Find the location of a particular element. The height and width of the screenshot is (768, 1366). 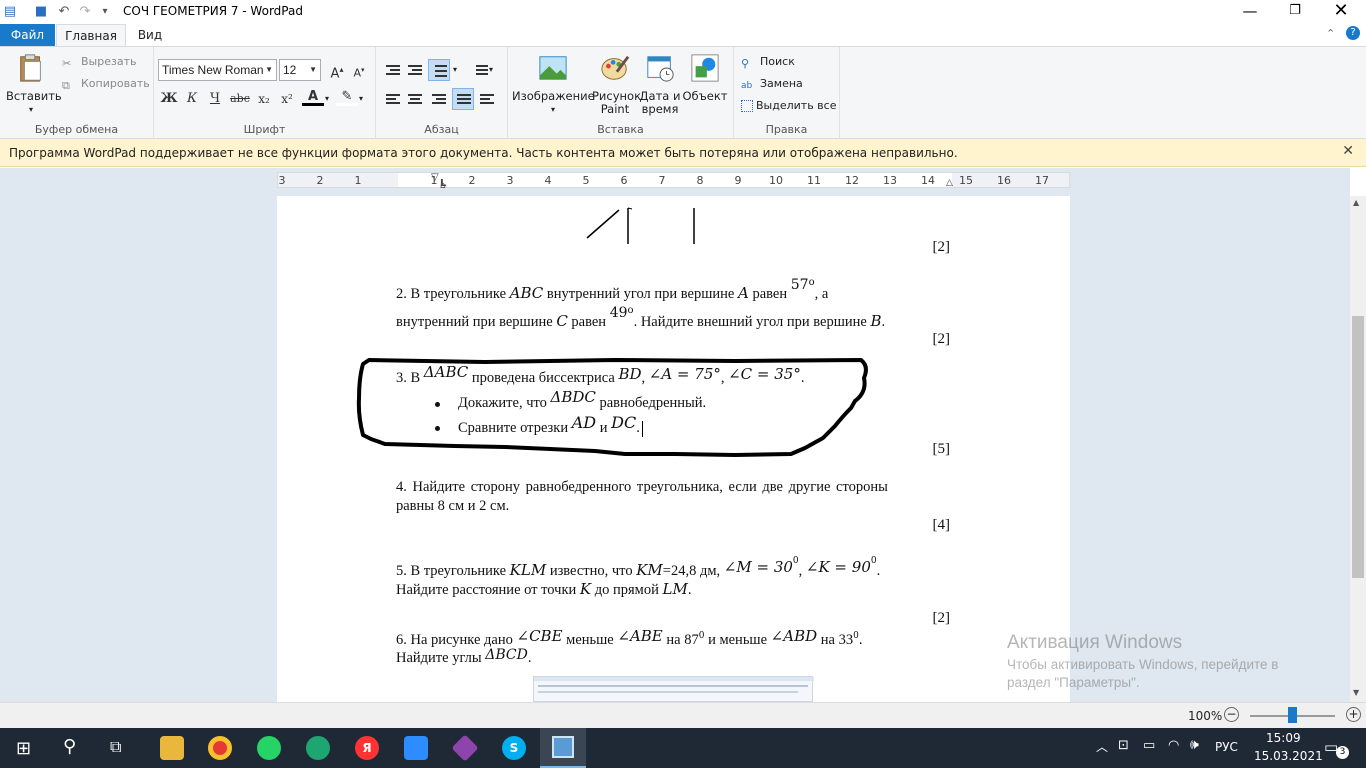

edge-icon is located at coordinates (318, 748).